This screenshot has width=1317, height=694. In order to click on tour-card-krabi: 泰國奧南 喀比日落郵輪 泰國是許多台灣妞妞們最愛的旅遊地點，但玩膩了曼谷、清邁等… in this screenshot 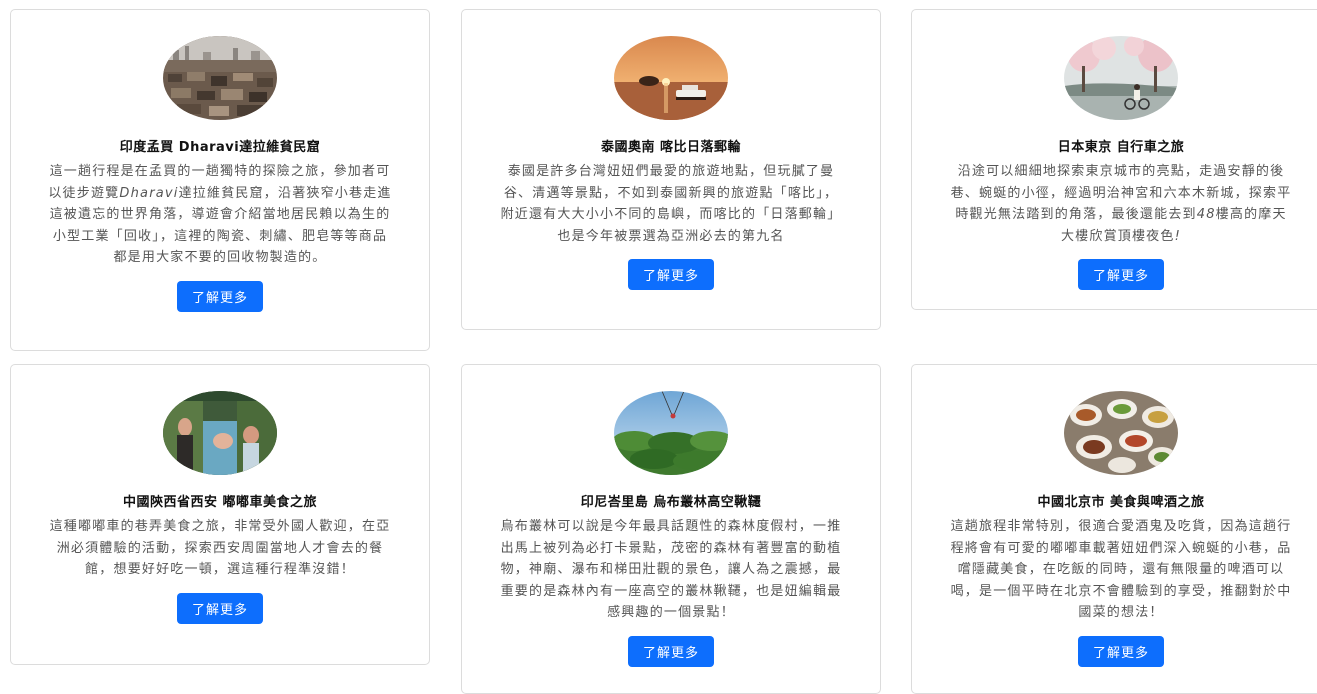, I will do `click(671, 169)`.